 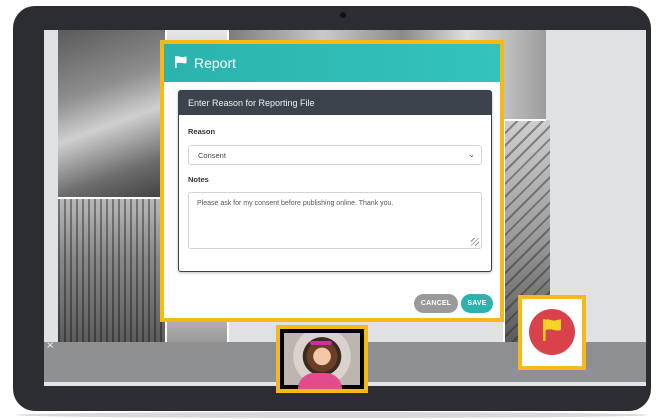 What do you see at coordinates (332, 415) in the screenshot?
I see `tablet-shadow` at bounding box center [332, 415].